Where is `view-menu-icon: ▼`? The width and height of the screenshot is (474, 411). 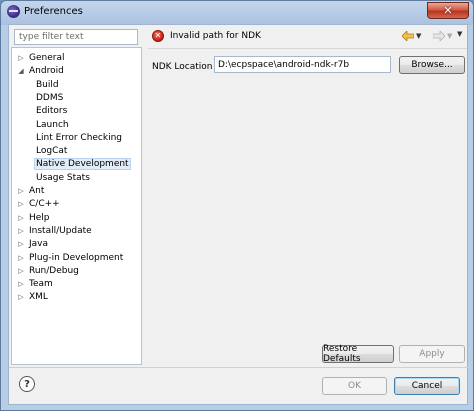 view-menu-icon: ▼ is located at coordinates (459, 34).